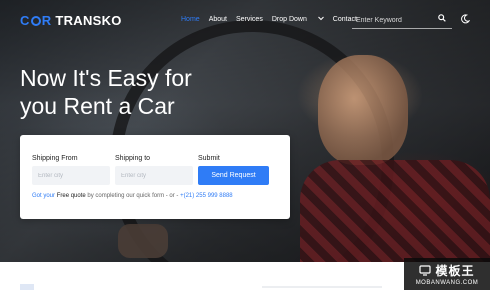  I want to click on section-tab-marker, so click(27, 287).